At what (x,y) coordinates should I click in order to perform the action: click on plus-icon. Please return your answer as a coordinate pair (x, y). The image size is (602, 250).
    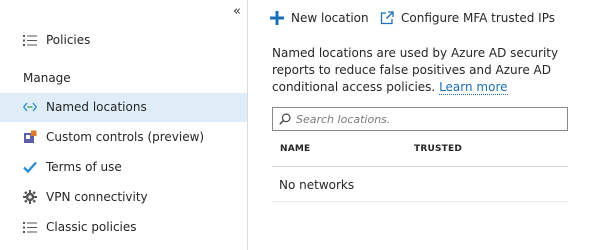
    Looking at the image, I should click on (277, 18).